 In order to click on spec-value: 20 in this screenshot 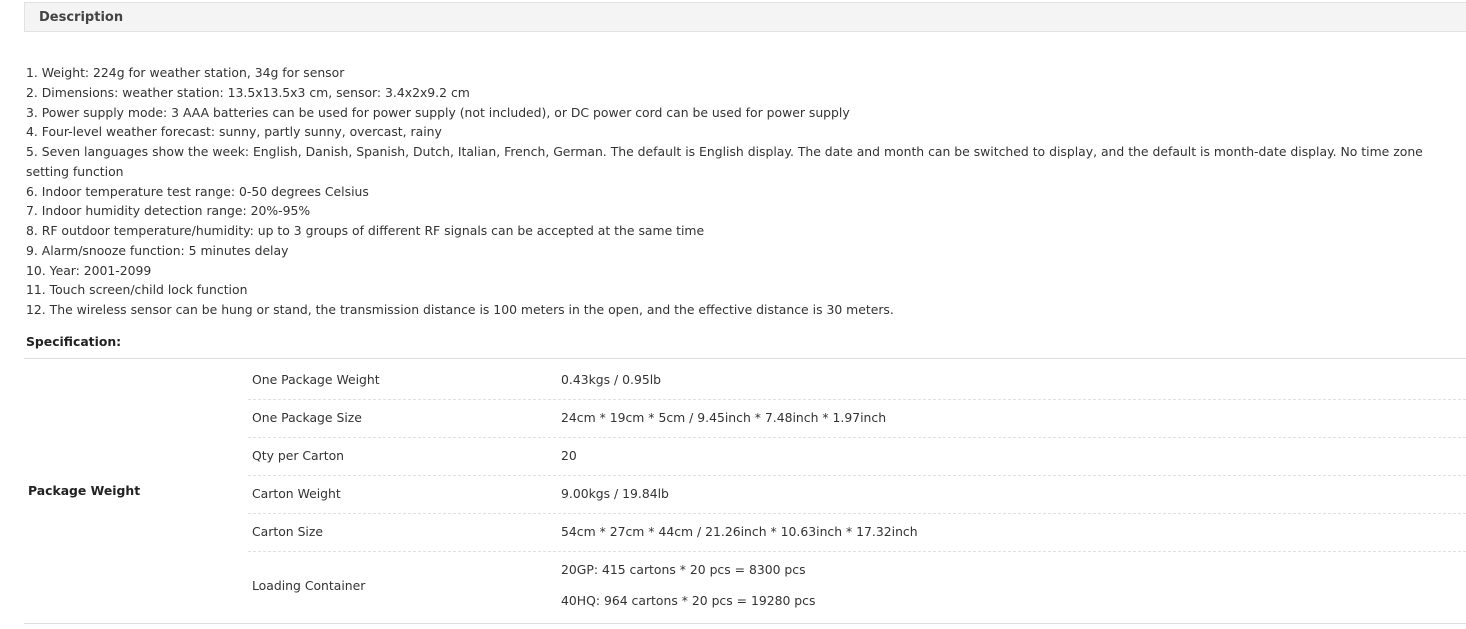, I will do `click(569, 455)`.